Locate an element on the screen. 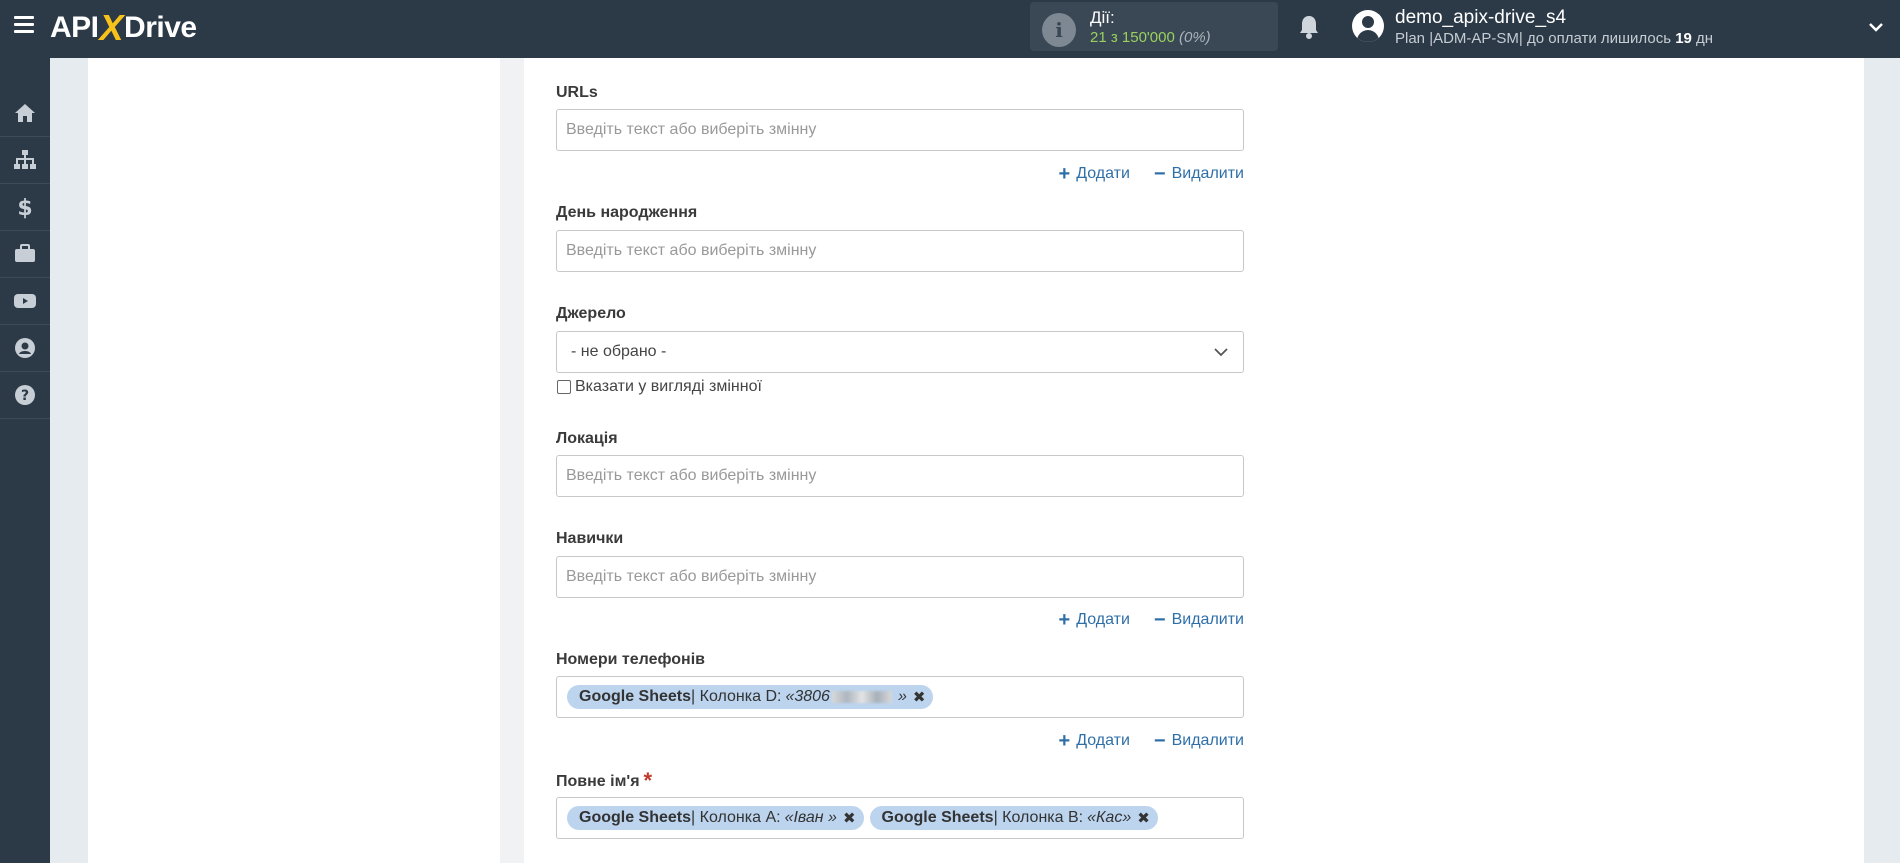 Image resolution: width=1900 pixels, height=863 pixels. skills-label: Навички is located at coordinates (590, 538).